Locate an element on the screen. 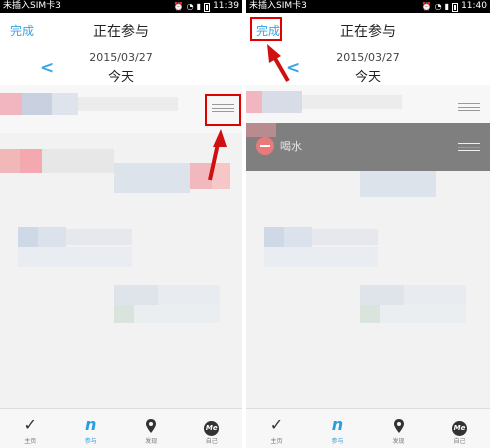 This screenshot has height=448, width=490. clock-text: 11:40 is located at coordinates (474, 6).